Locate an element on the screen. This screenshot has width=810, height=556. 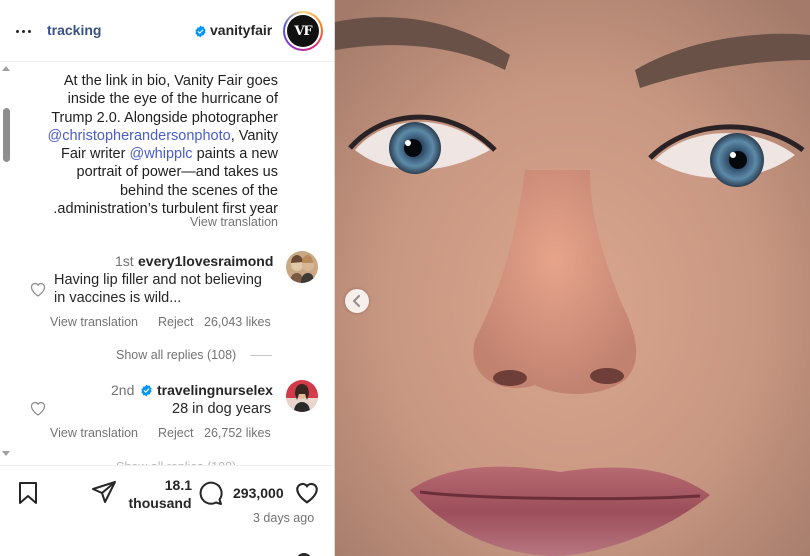
account-name: vanityfair is located at coordinates (241, 30).